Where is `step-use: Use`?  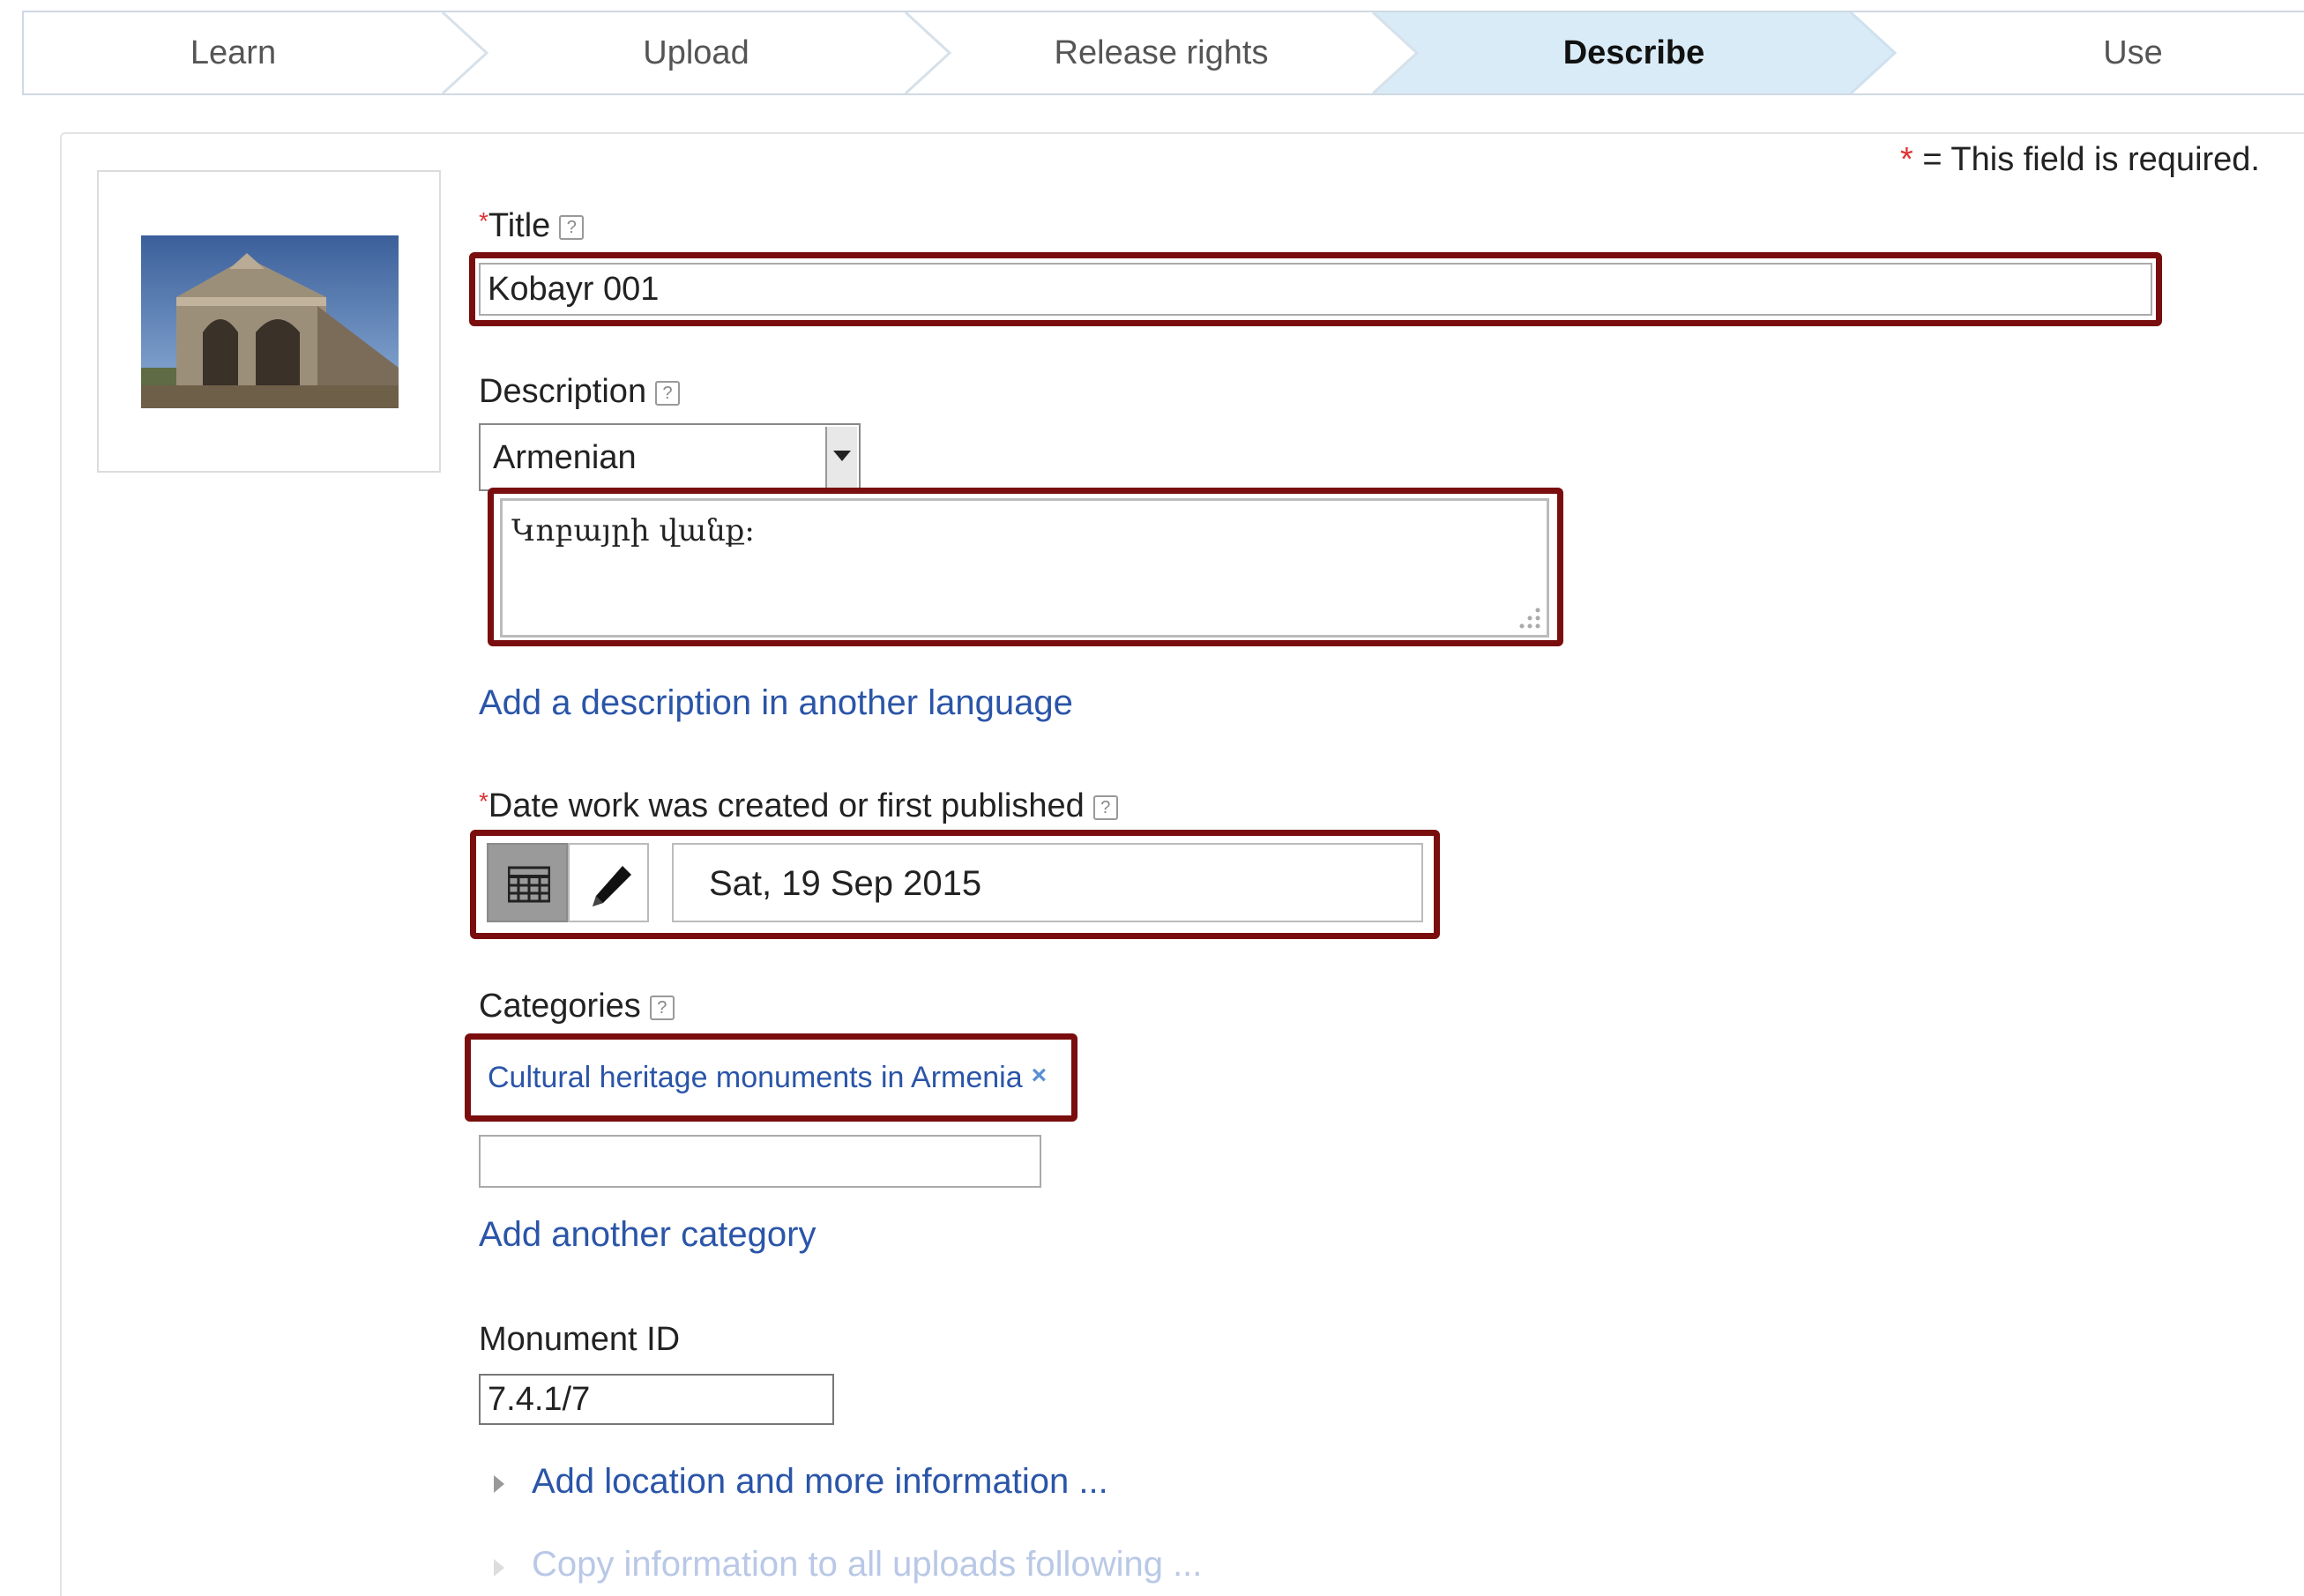
step-use: Use is located at coordinates (2133, 52).